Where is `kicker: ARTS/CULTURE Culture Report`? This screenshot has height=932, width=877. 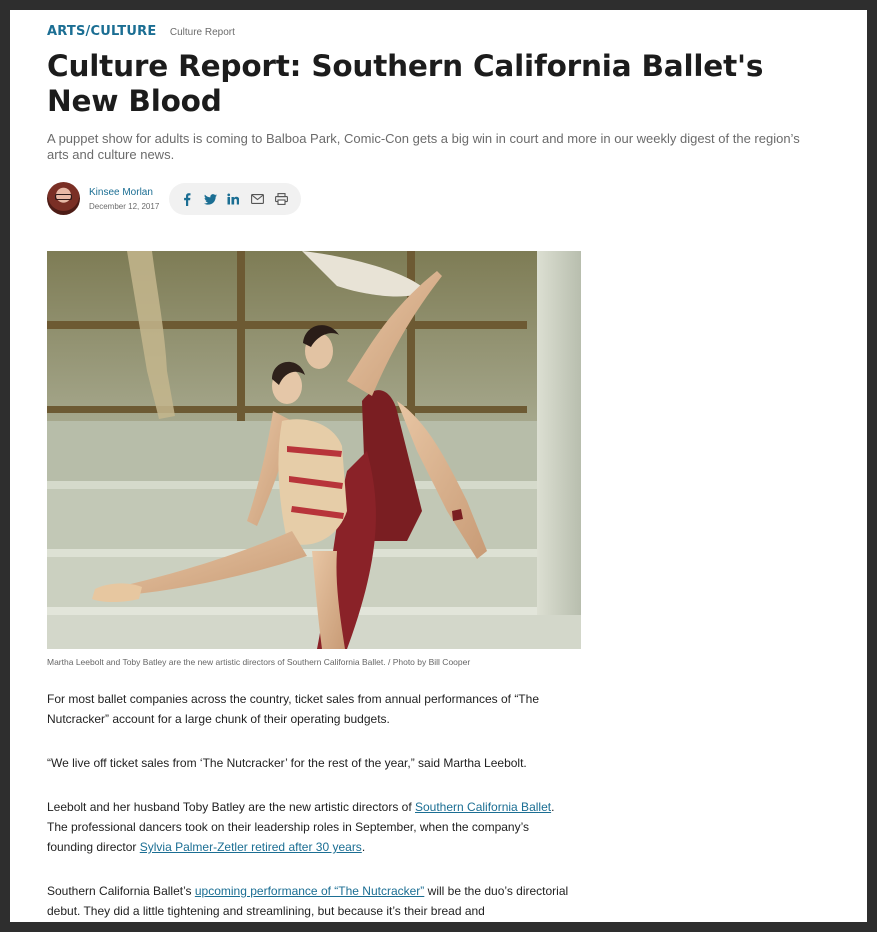
kicker: ARTS/CULTURE Culture Report is located at coordinates (141, 31).